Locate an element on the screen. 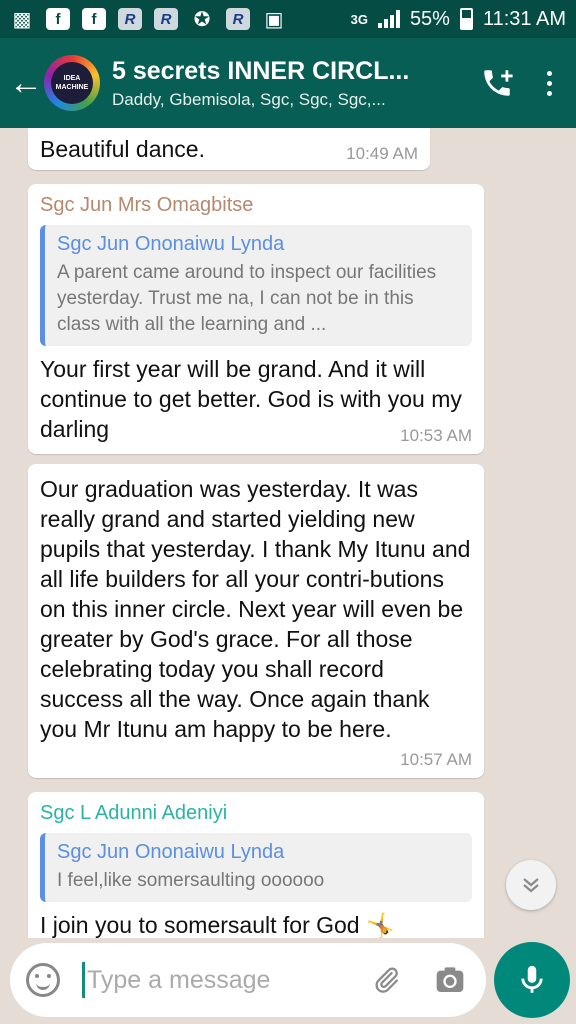 This screenshot has width=576, height=1024. gallery-icon: ▣ is located at coordinates (274, 19).